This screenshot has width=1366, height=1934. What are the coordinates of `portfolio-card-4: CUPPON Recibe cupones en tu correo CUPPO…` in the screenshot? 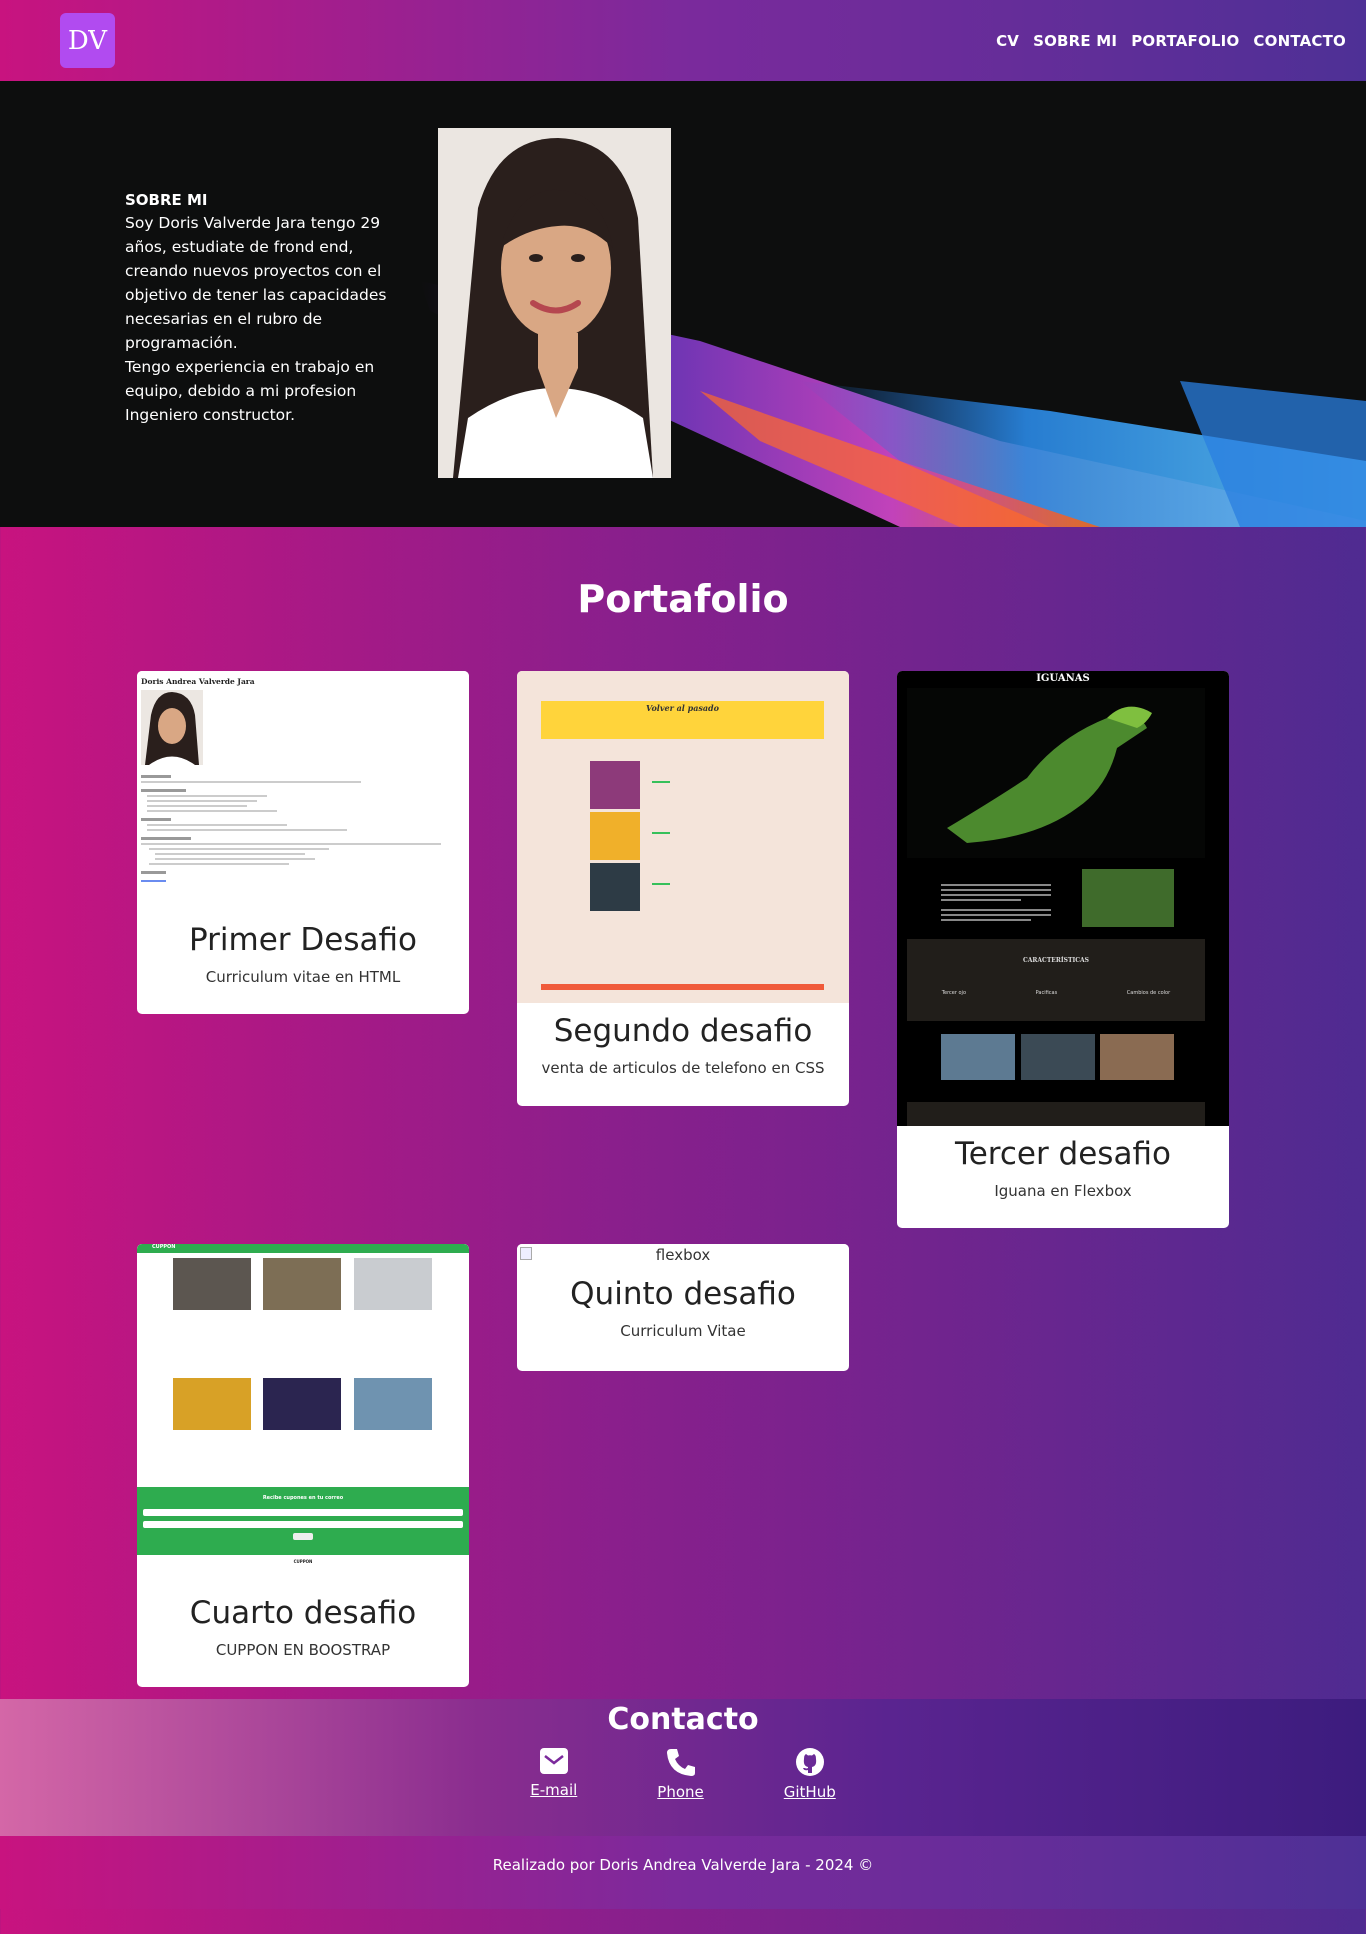 It's located at (303, 1465).